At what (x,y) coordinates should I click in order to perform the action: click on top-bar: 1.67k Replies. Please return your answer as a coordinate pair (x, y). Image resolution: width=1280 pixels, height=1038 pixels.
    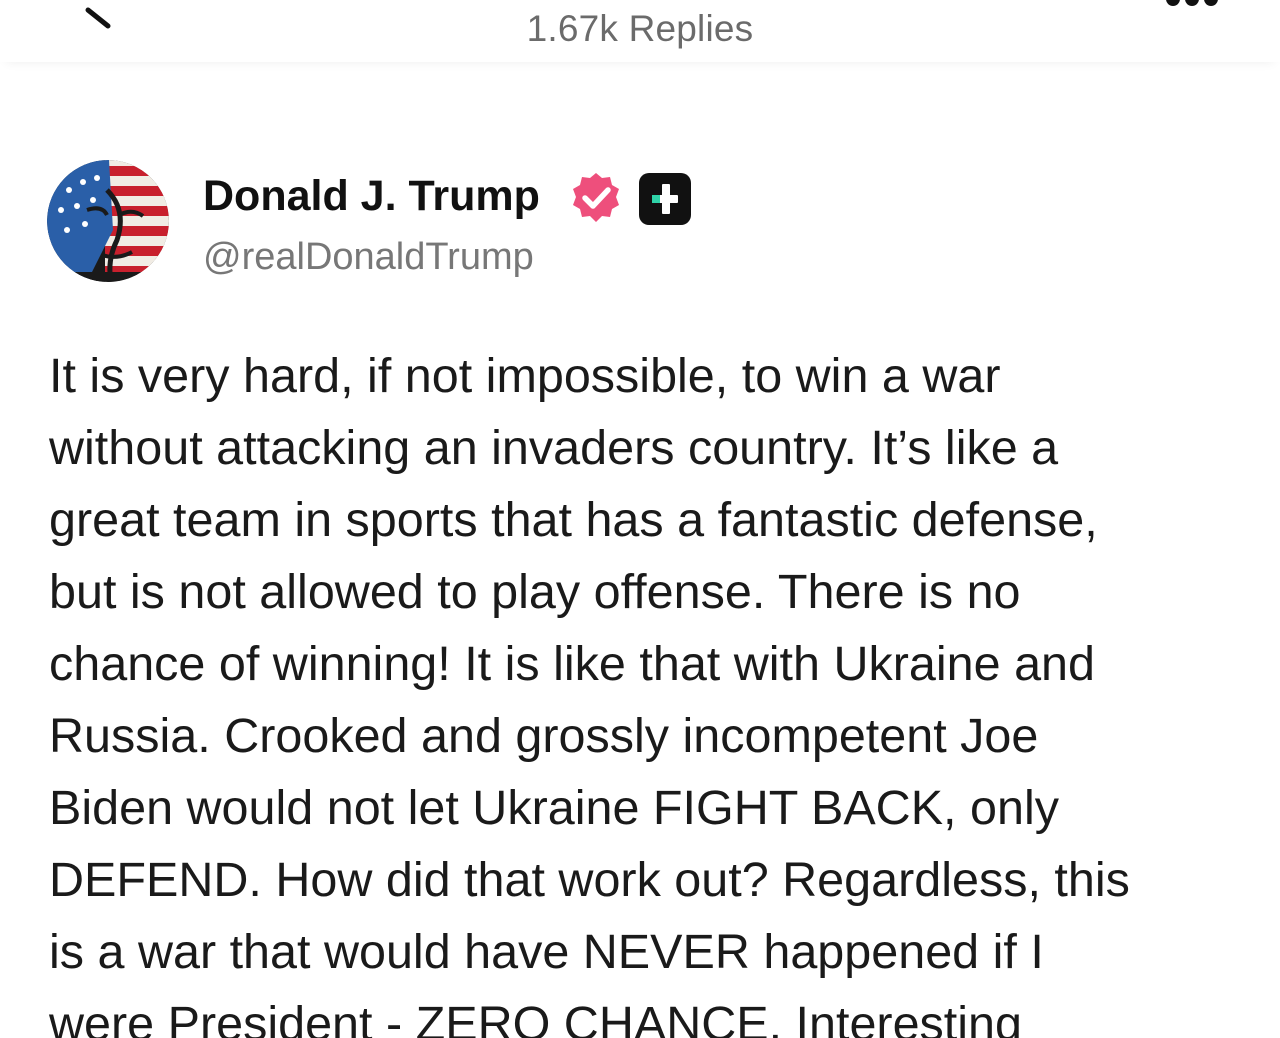
    Looking at the image, I should click on (640, 31).